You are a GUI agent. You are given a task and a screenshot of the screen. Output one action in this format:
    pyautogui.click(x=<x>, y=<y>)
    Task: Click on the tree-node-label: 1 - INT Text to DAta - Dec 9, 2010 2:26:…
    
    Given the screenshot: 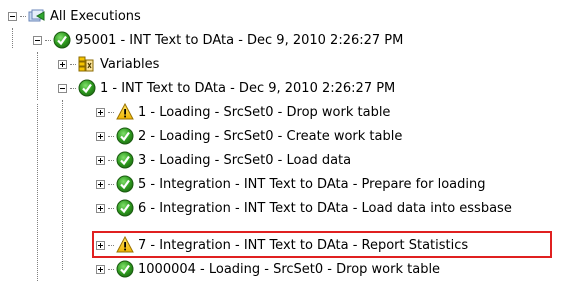 What is the action you would take?
    pyautogui.click(x=248, y=88)
    